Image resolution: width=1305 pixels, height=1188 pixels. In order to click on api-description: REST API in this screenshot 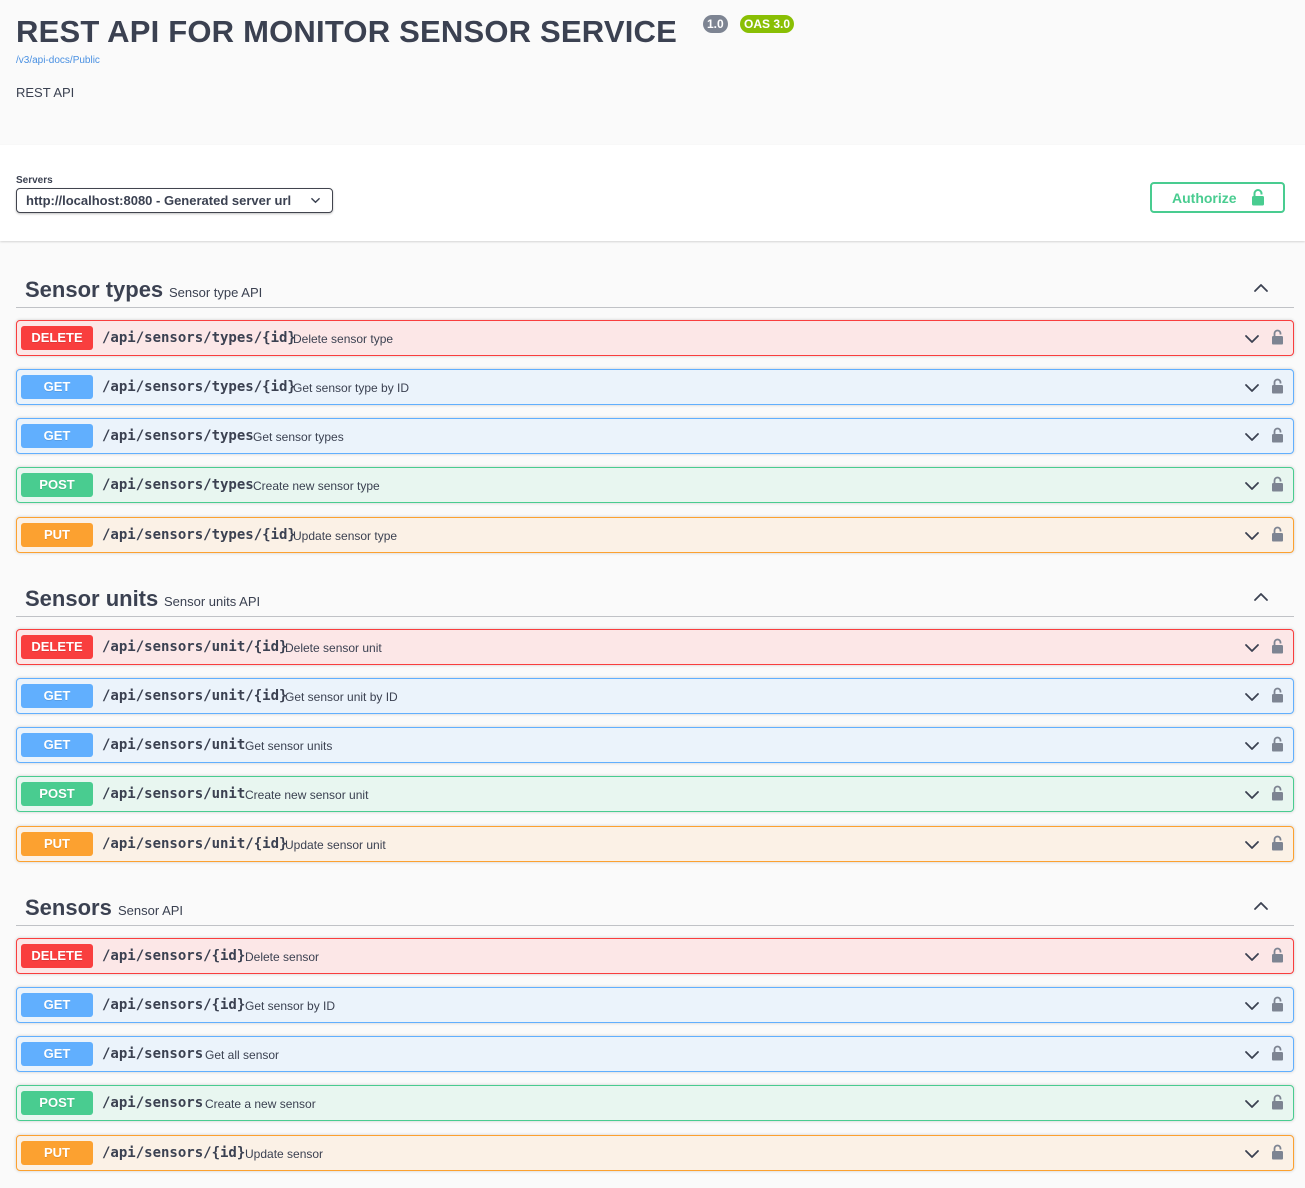, I will do `click(45, 92)`.